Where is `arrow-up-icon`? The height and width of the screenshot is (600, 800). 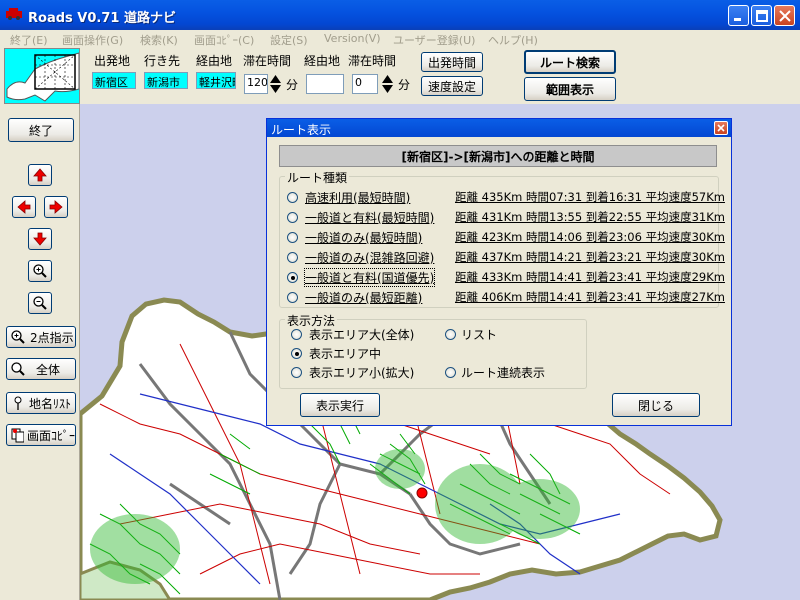
arrow-up-icon is located at coordinates (40, 175).